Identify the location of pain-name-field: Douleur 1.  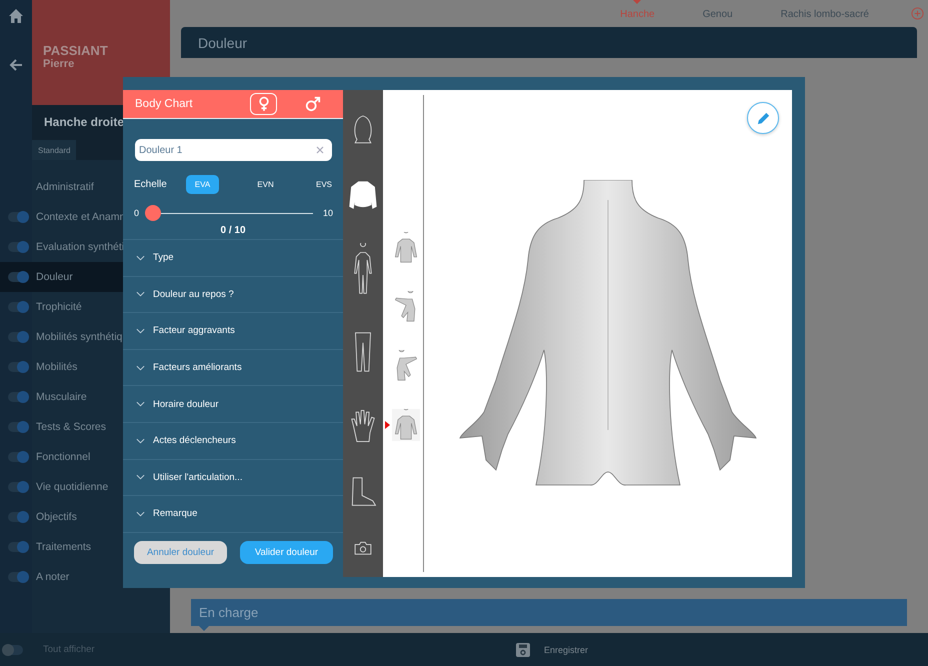
(233, 150).